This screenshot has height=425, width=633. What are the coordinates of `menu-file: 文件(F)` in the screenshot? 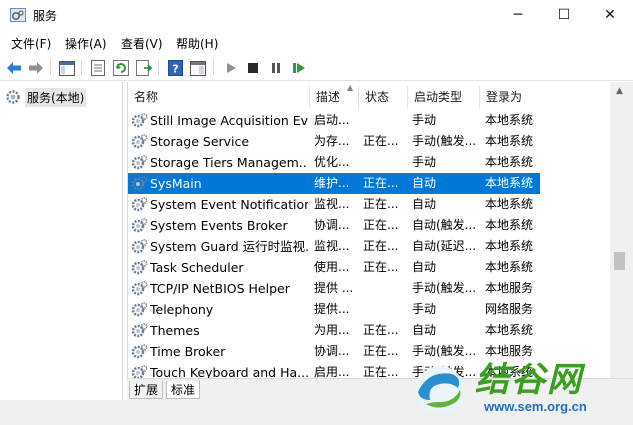 It's located at (31, 43).